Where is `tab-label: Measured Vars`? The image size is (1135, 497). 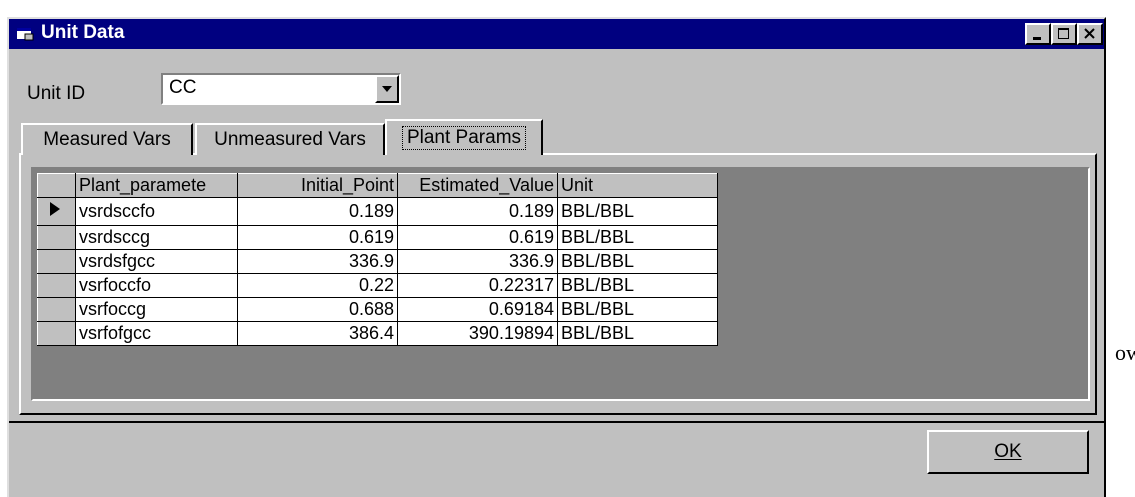 tab-label: Measured Vars is located at coordinates (107, 139).